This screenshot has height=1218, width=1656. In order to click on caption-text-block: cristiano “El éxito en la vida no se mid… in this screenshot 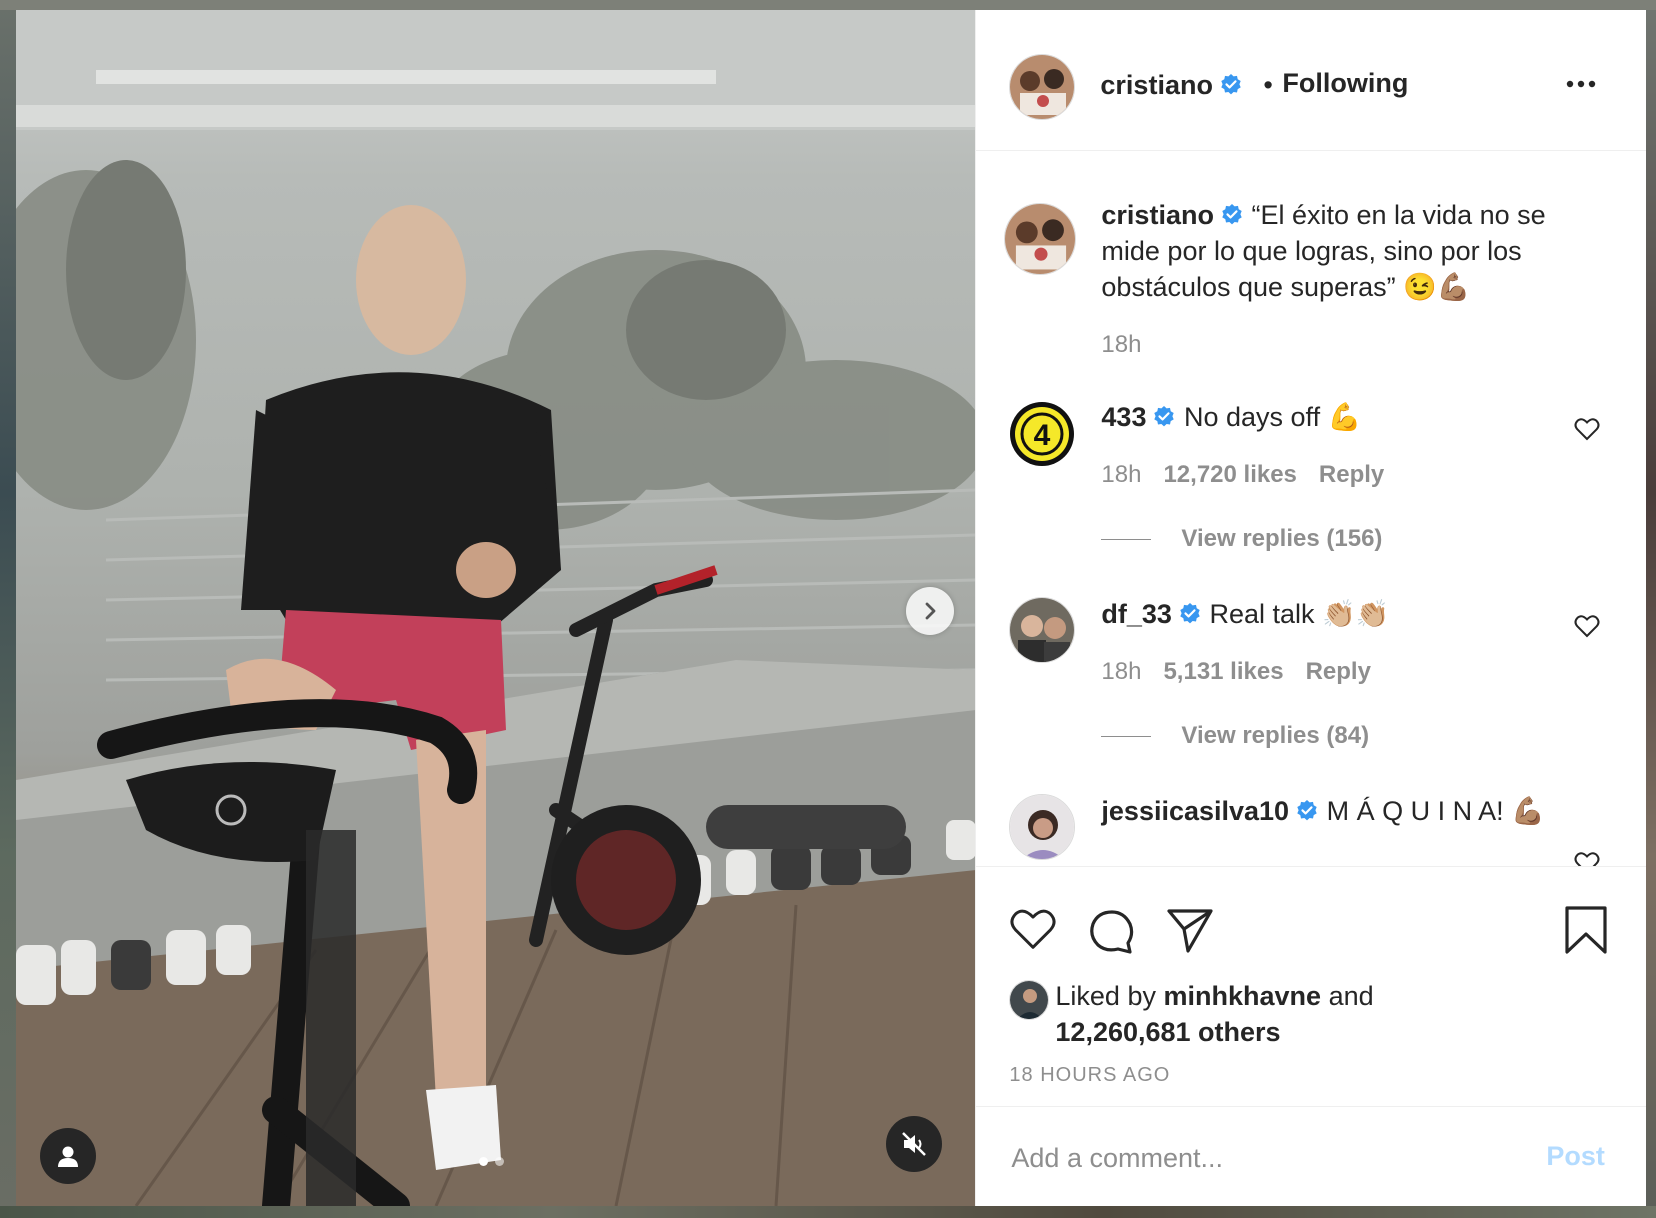, I will do `click(1346, 251)`.